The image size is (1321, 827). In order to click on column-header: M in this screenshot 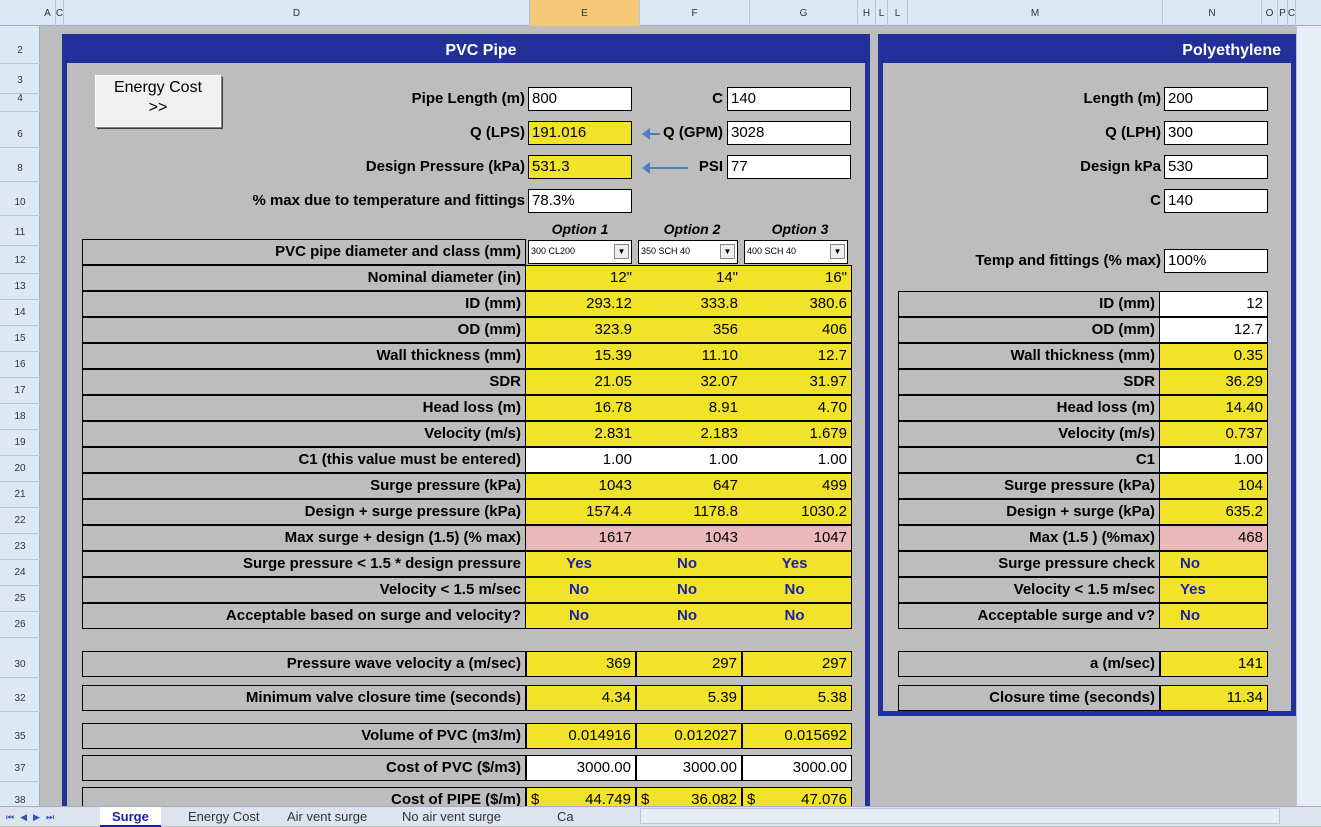, I will do `click(1035, 13)`.